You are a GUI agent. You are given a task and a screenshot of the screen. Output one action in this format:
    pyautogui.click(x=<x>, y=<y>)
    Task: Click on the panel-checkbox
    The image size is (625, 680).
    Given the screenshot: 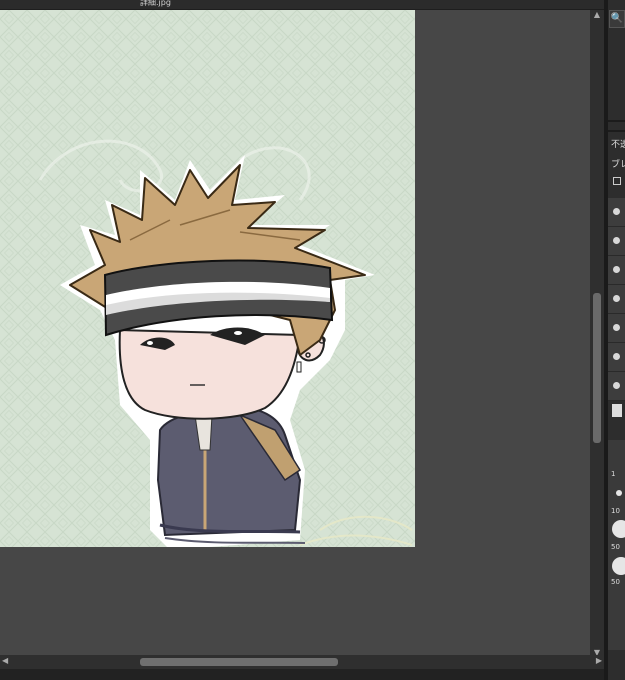 What is the action you would take?
    pyautogui.click(x=617, y=181)
    